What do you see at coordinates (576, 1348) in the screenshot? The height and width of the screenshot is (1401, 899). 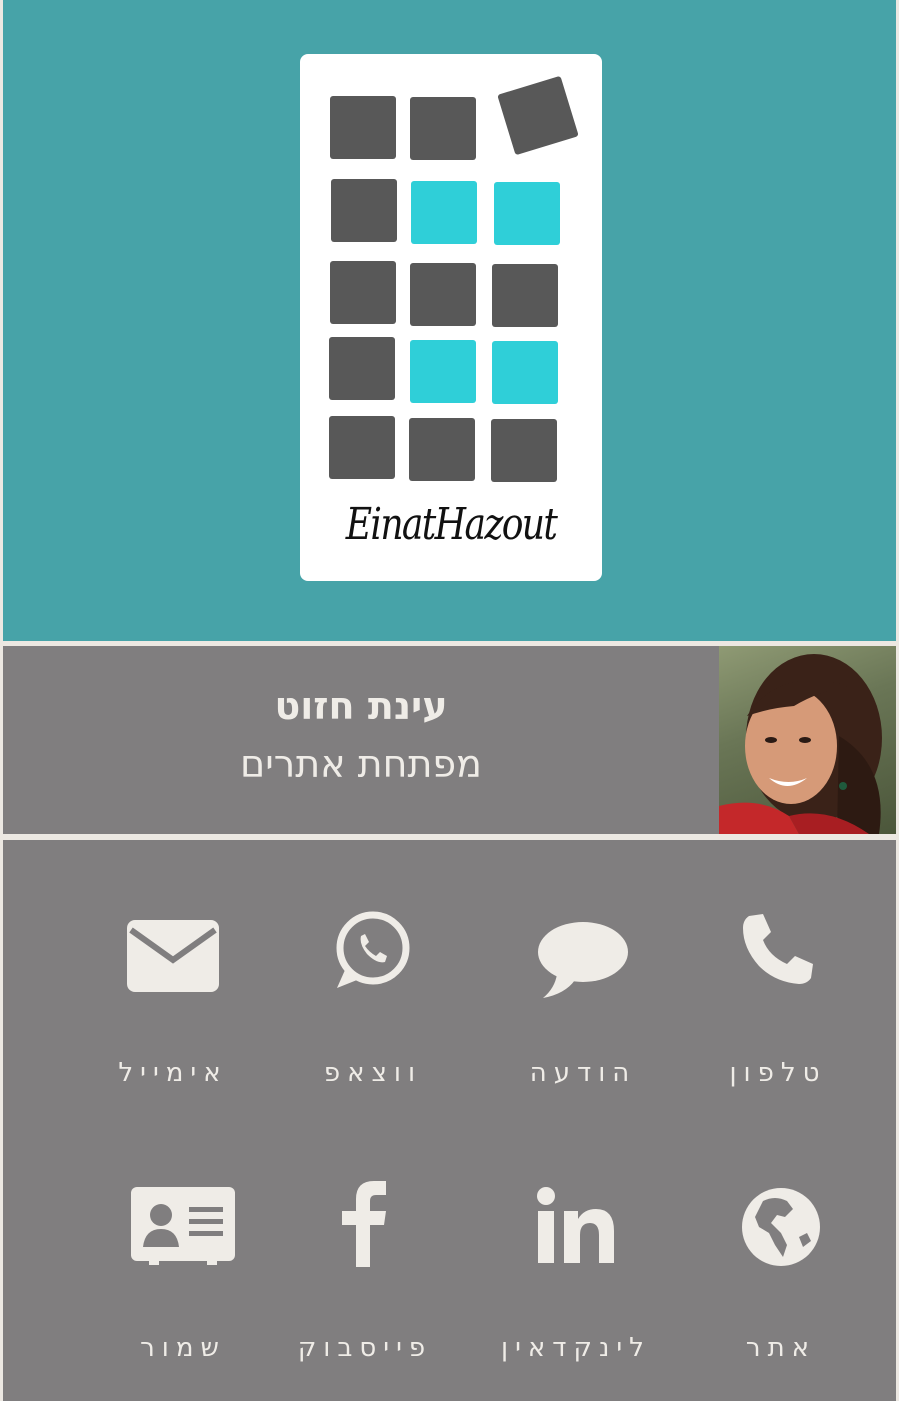 I see `linkedin-label: לינקדאין` at bounding box center [576, 1348].